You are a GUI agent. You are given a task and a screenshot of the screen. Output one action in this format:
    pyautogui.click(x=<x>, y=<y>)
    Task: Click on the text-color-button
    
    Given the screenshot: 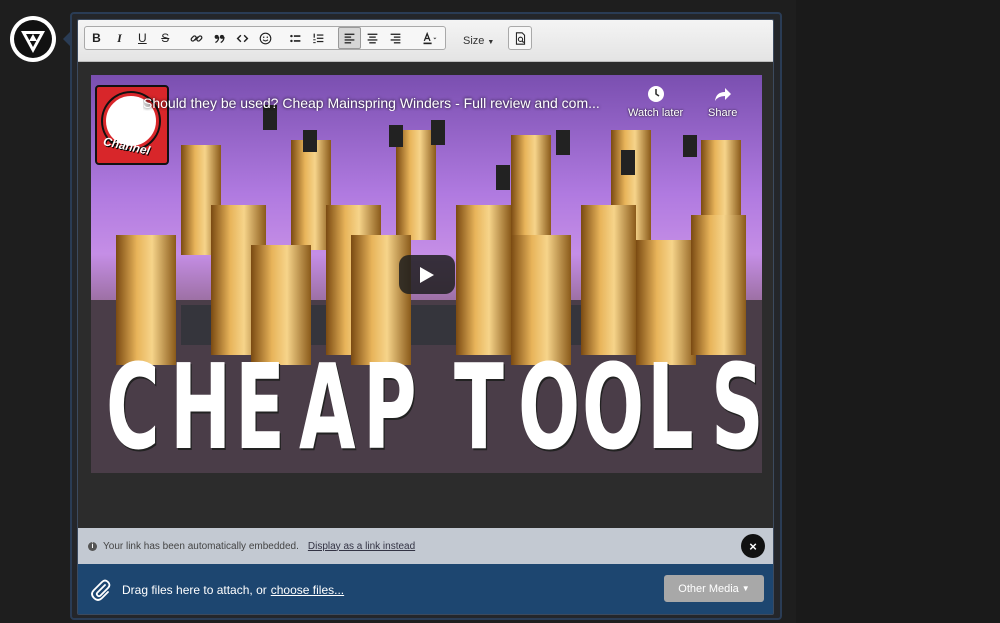 What is the action you would take?
    pyautogui.click(x=430, y=38)
    